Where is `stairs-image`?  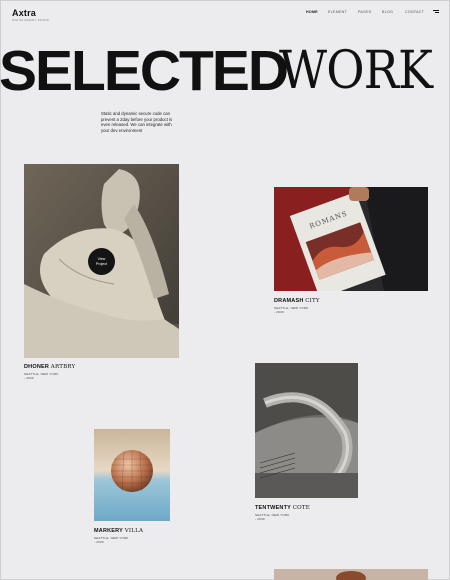
stairs-image is located at coordinates (306, 430).